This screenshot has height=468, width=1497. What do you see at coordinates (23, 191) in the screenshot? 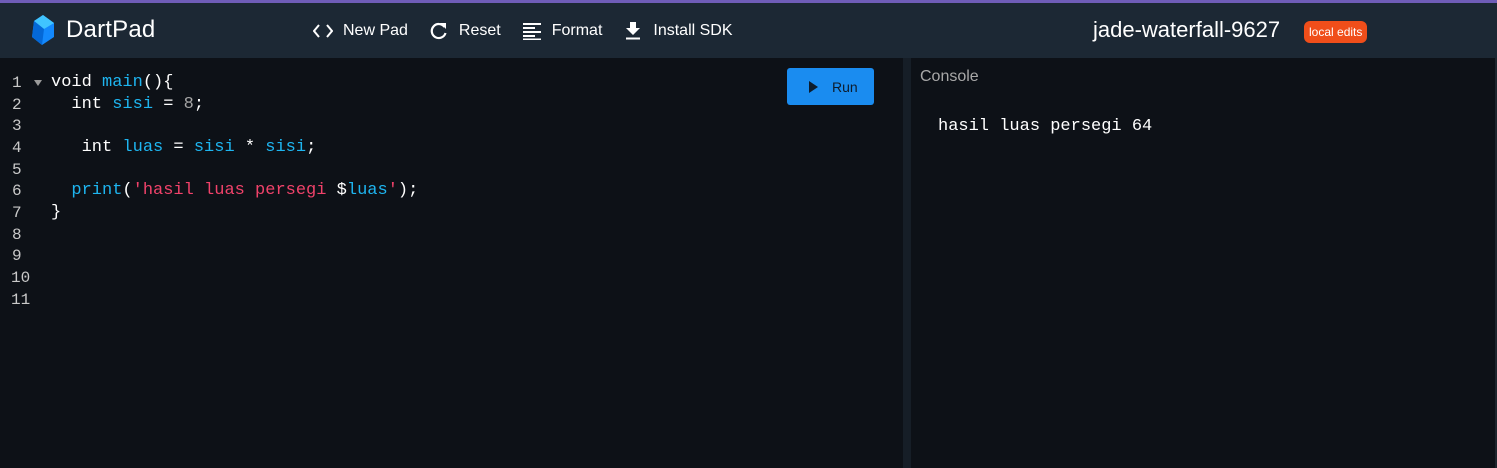
I see `line-number-gutter: 1 2 3 4 5 6 7 8 9 10 11` at bounding box center [23, 191].